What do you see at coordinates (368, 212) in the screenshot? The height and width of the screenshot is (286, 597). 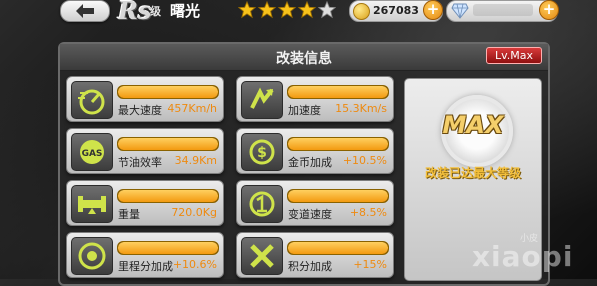 I see `stat-value: +8.5%` at bounding box center [368, 212].